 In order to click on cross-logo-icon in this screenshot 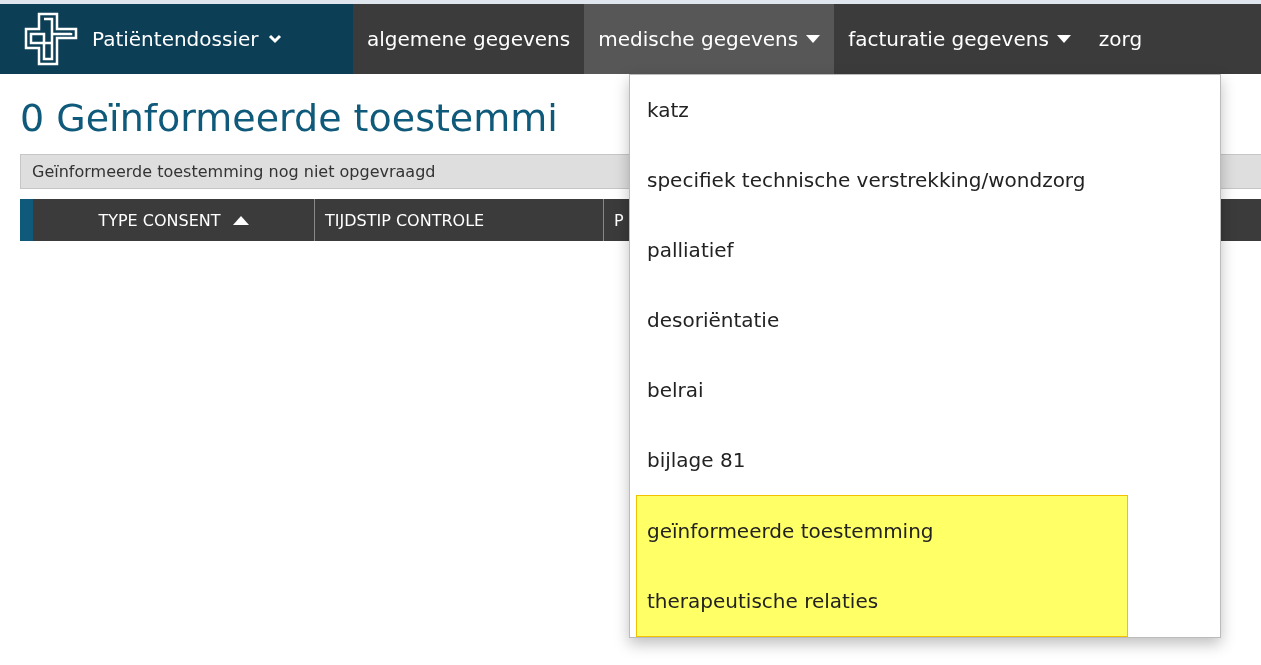, I will do `click(51, 39)`.